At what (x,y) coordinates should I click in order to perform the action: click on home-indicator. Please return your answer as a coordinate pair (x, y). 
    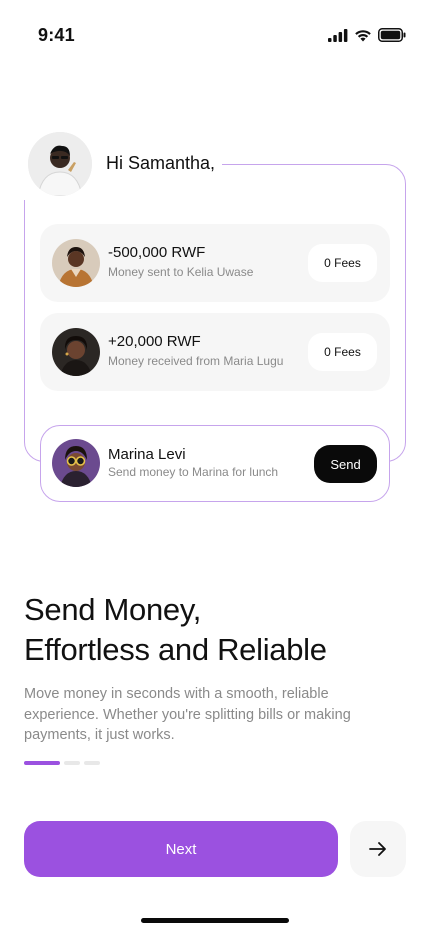
    Looking at the image, I should click on (215, 920).